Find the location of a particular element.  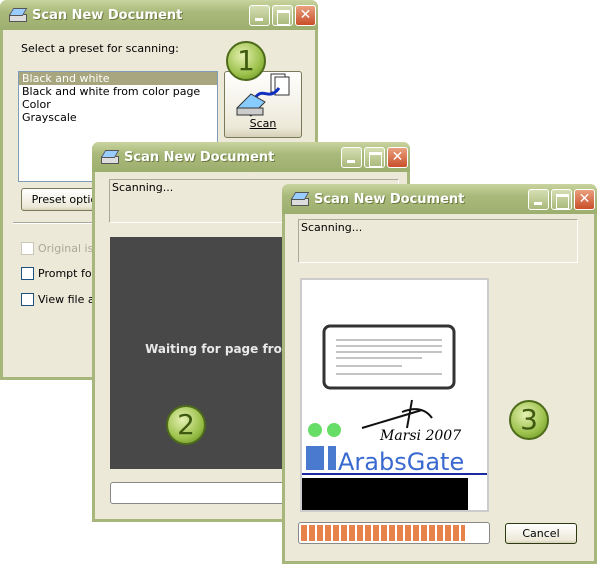

logo-text: ArabsGate is located at coordinates (401, 462).